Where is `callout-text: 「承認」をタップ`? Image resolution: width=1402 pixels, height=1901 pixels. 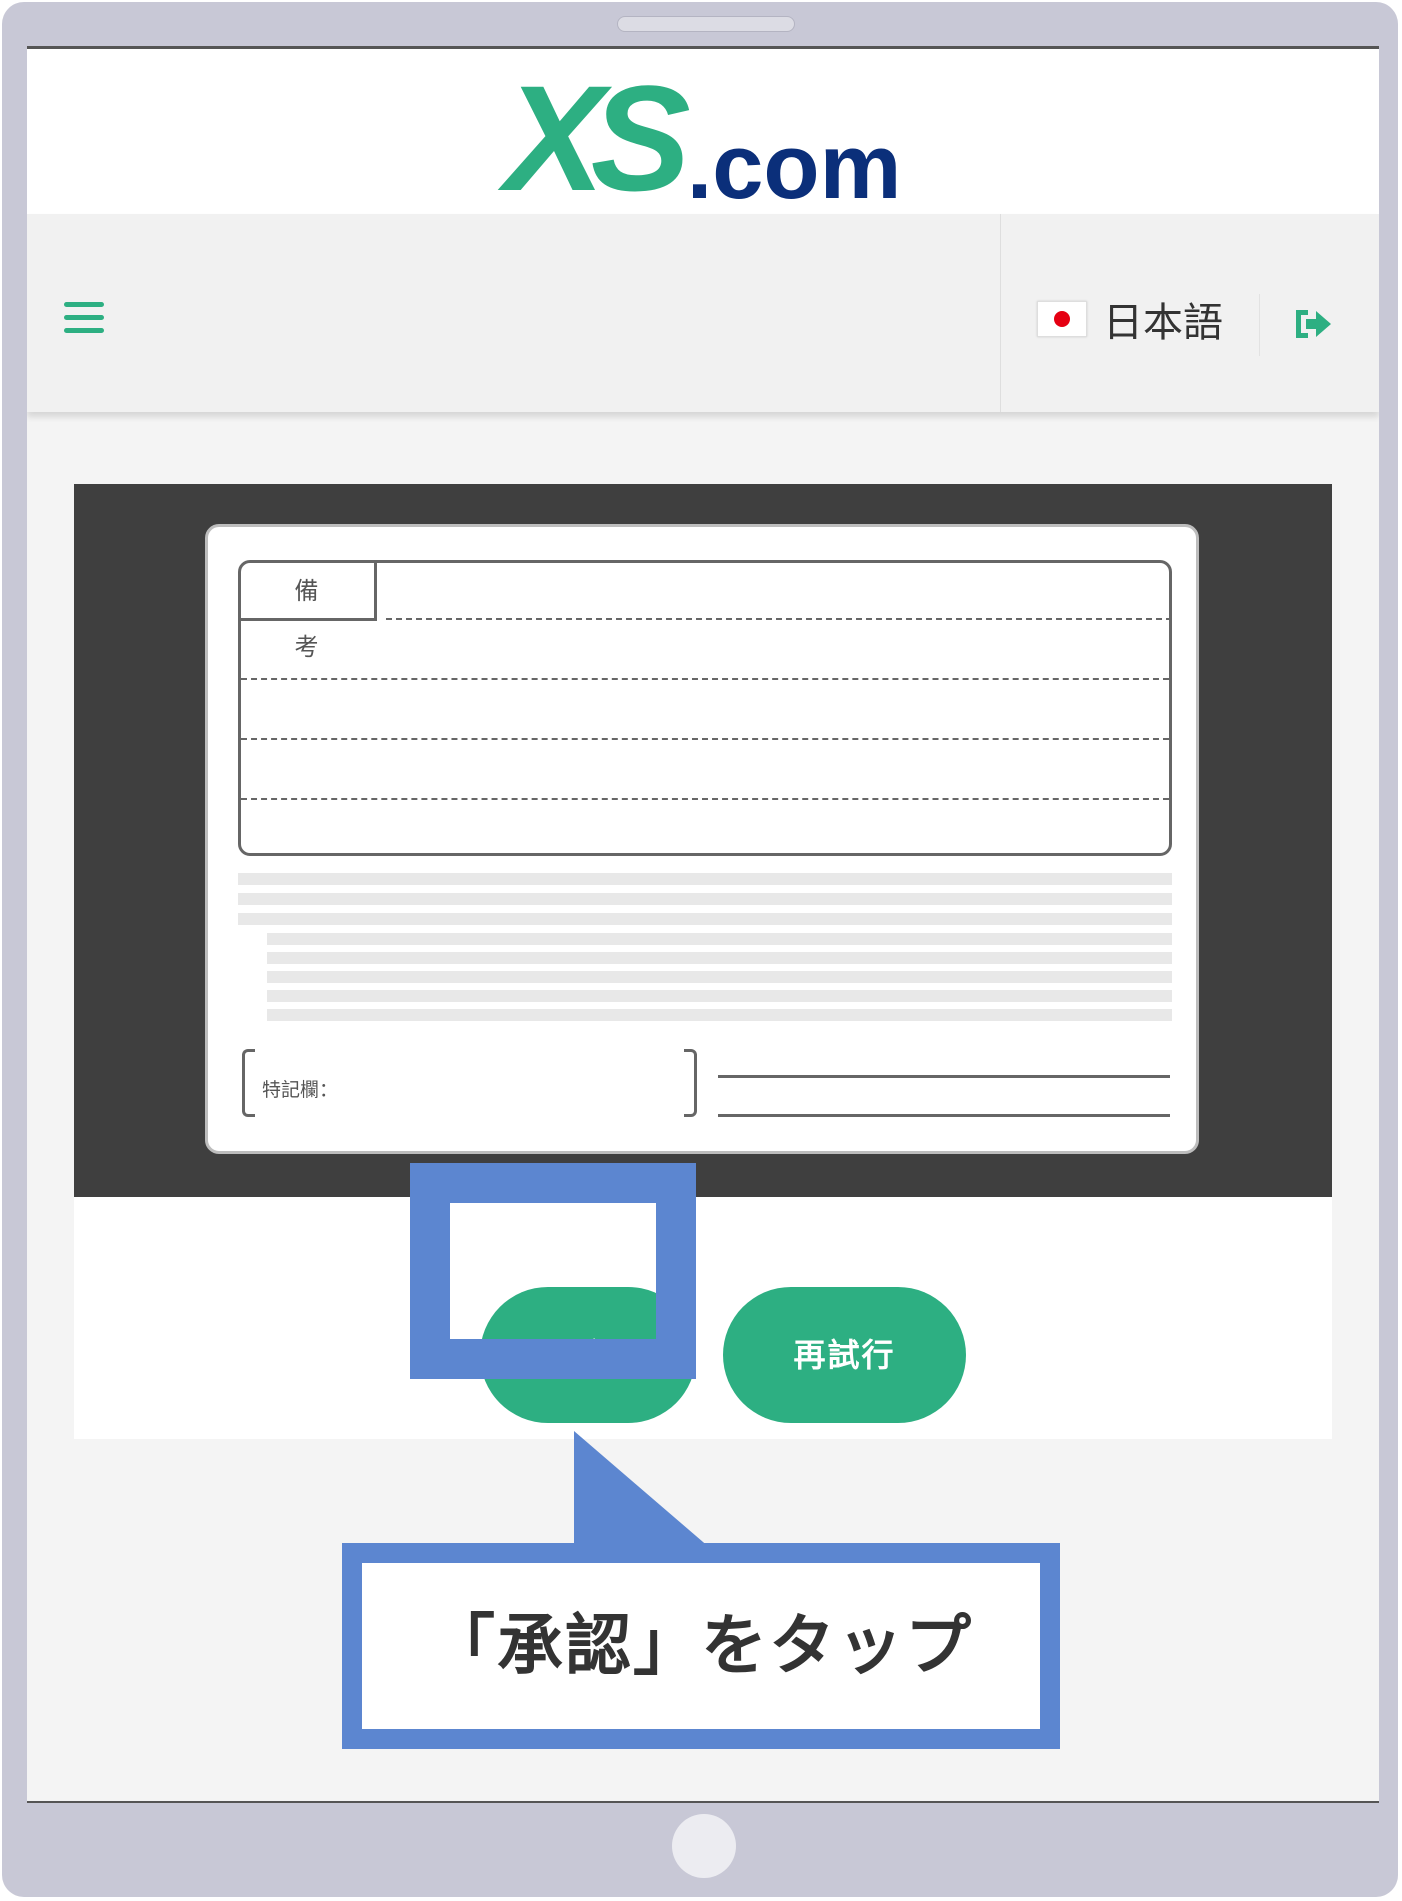 callout-text: 「承認」をタップ is located at coordinates (701, 1645).